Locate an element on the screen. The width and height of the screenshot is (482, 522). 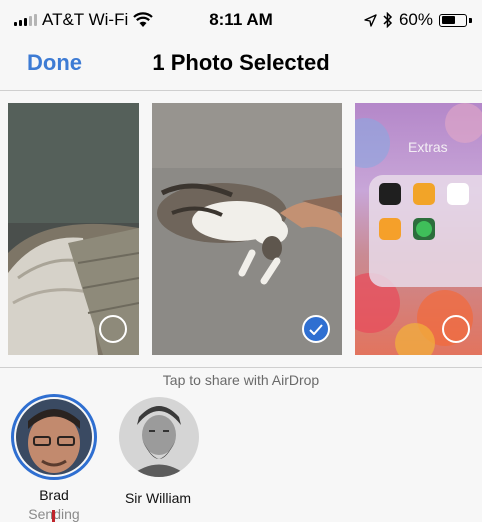
location-arrow-icon is located at coordinates (370, 20).